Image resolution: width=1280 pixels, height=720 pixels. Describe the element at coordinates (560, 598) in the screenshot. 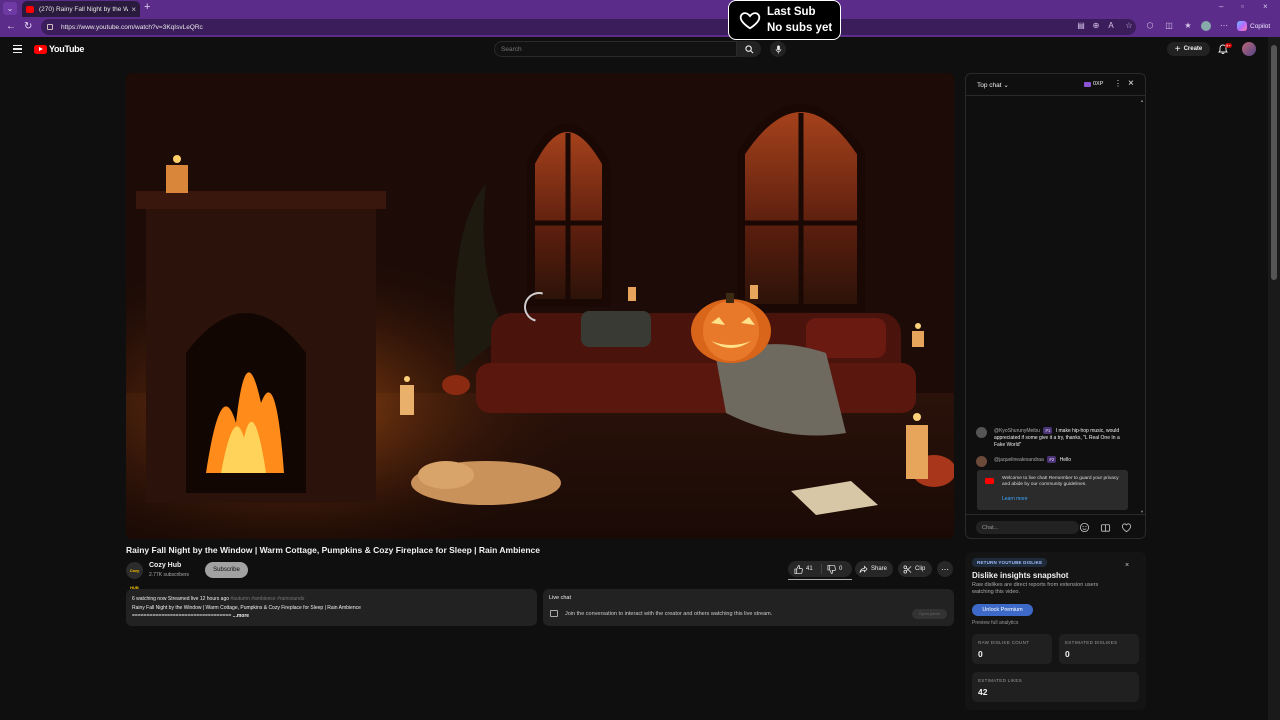

I see `live-chat-card-title: Live chat` at that location.